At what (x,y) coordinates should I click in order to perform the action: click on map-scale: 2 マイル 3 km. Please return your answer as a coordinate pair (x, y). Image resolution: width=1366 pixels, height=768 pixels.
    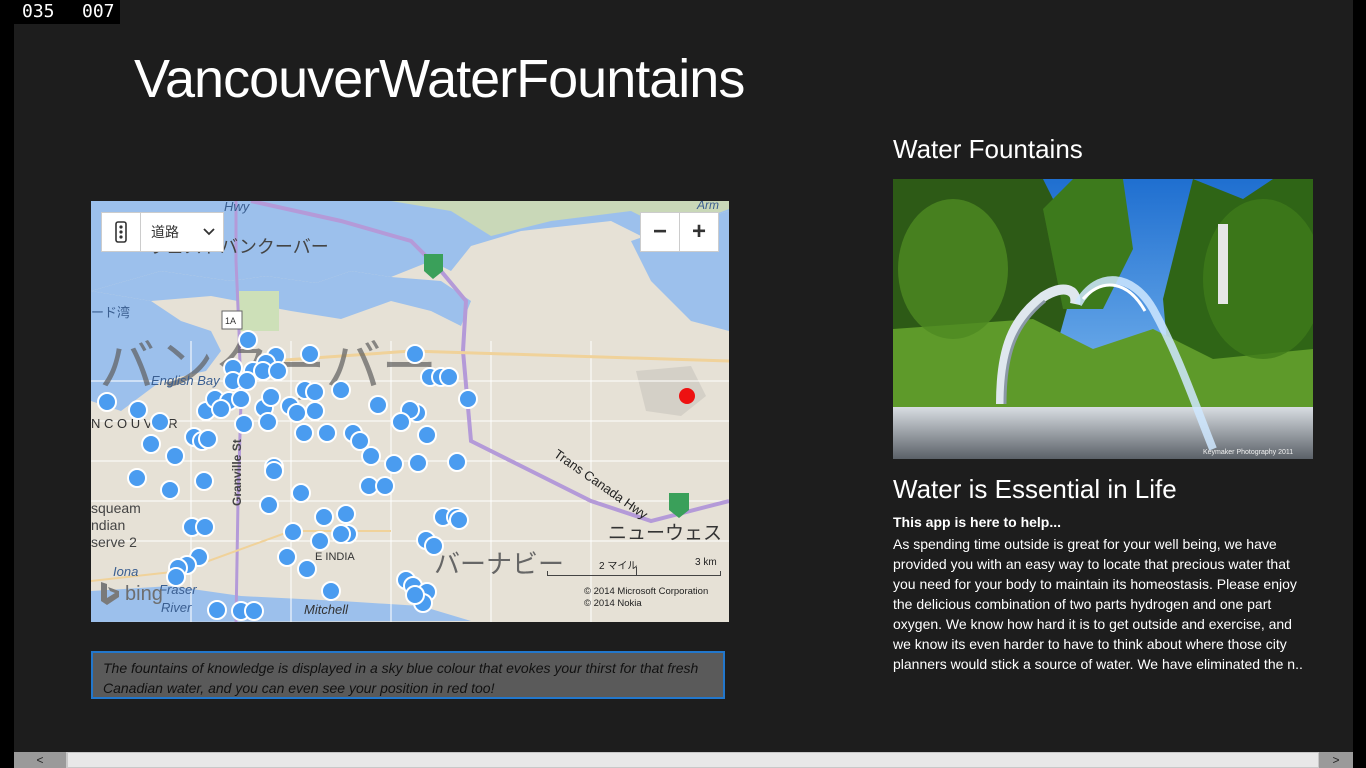
    Looking at the image, I should click on (634, 566).